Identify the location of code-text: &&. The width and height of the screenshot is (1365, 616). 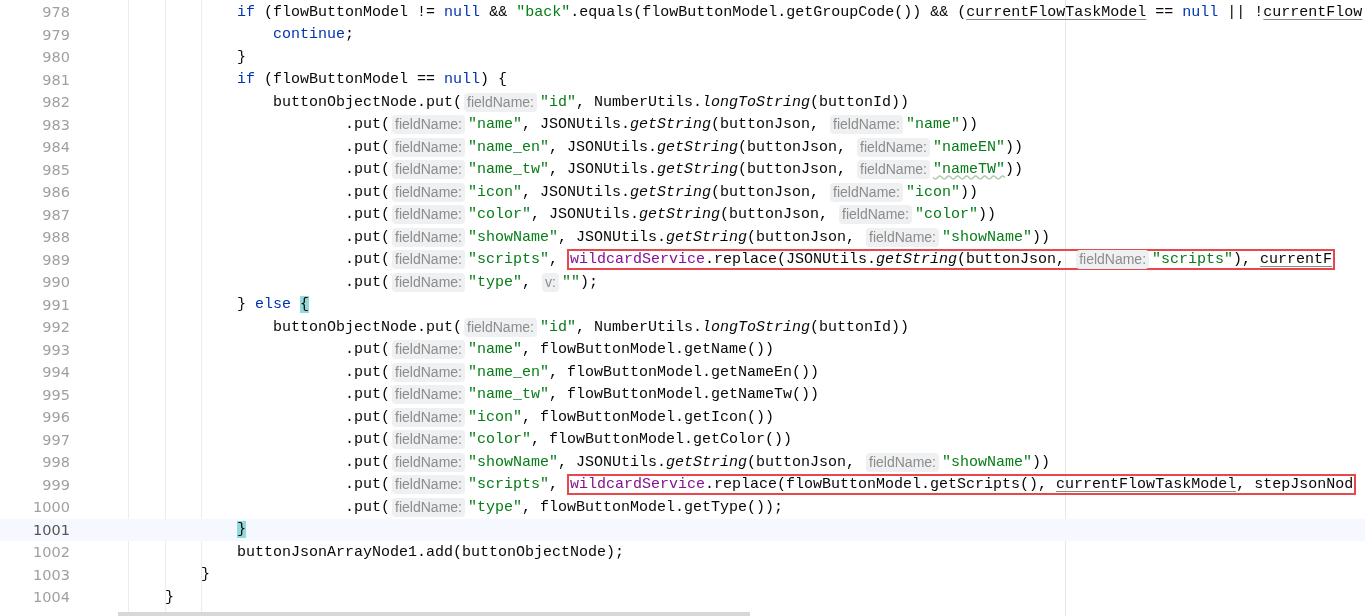
(499, 12).